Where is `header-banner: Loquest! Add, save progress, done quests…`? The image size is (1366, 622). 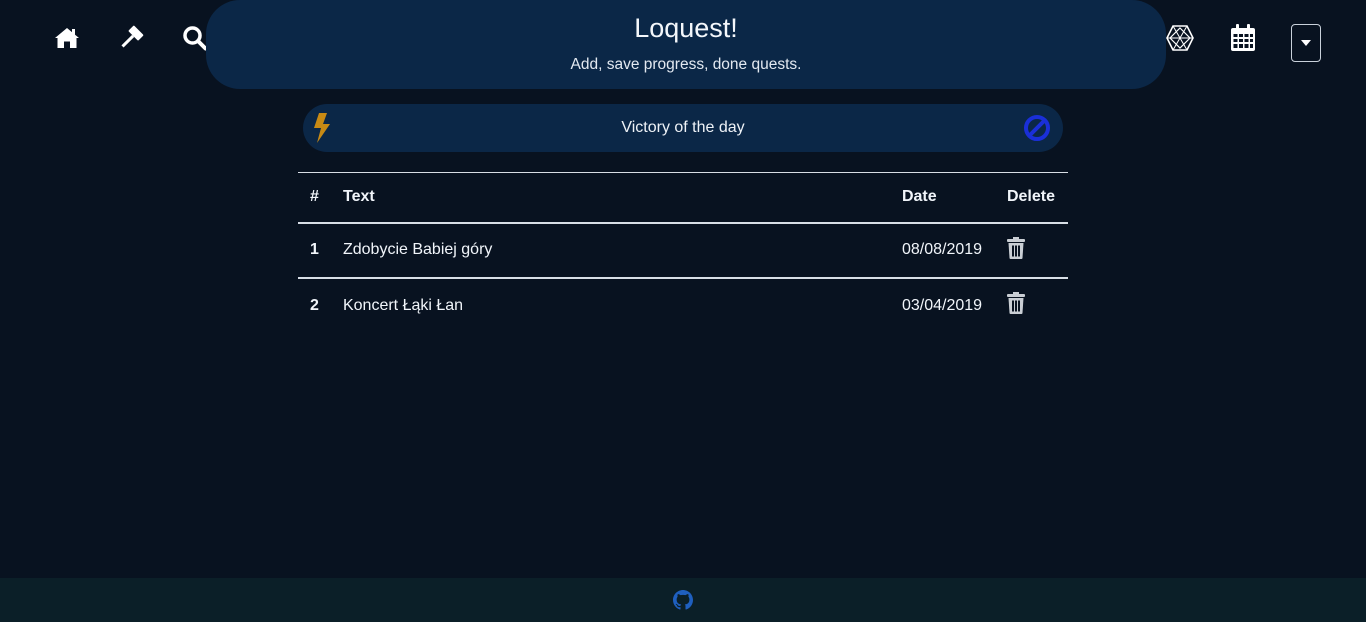
header-banner: Loquest! Add, save progress, done quests… is located at coordinates (686, 44).